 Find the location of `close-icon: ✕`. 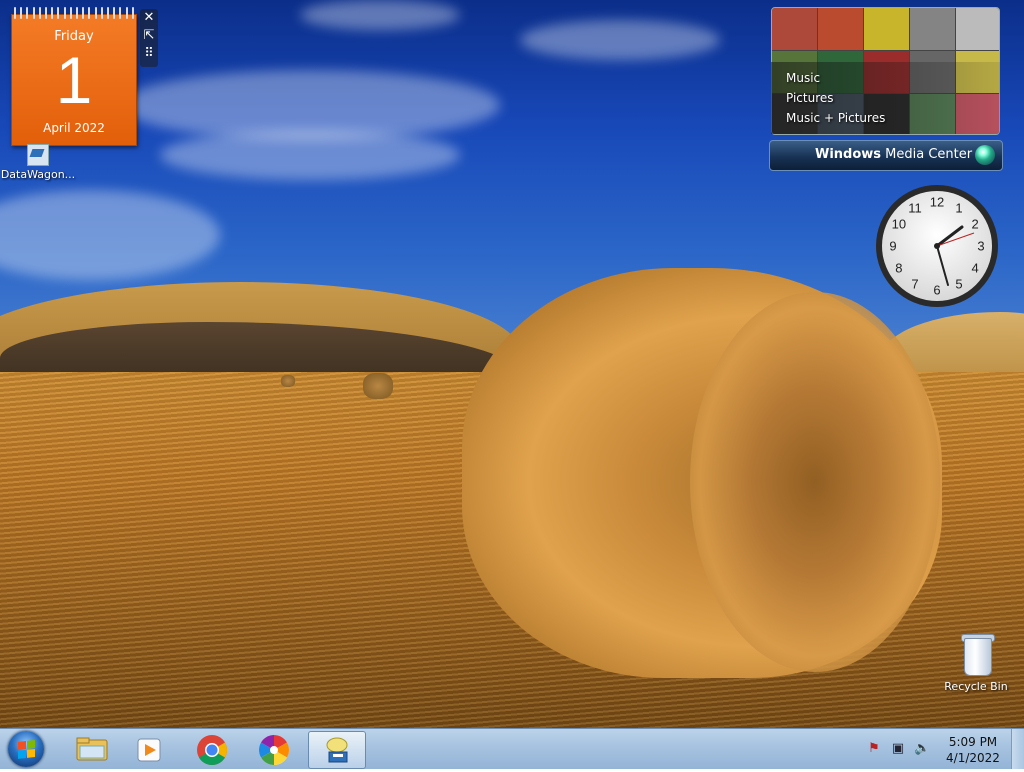

close-icon: ✕ is located at coordinates (149, 18).